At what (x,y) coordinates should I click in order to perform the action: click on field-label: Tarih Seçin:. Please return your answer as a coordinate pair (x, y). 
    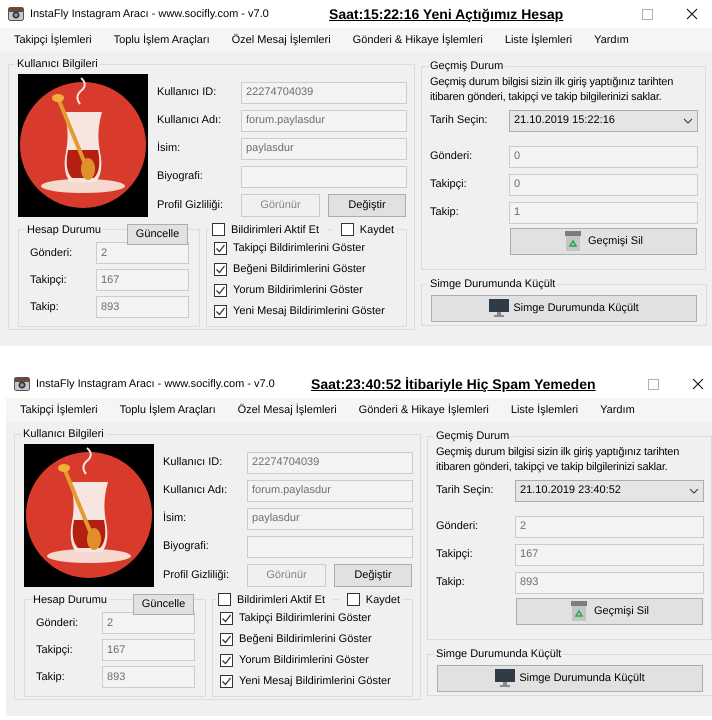
    Looking at the image, I should click on (465, 490).